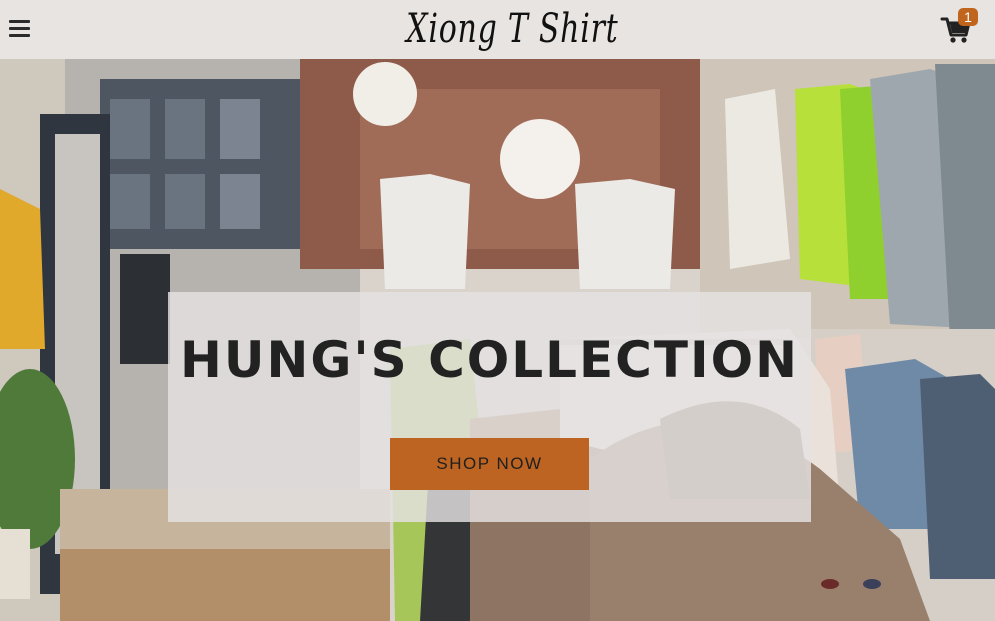 The height and width of the screenshot is (621, 995). What do you see at coordinates (968, 17) in the screenshot?
I see `cart-count-badge: 1` at bounding box center [968, 17].